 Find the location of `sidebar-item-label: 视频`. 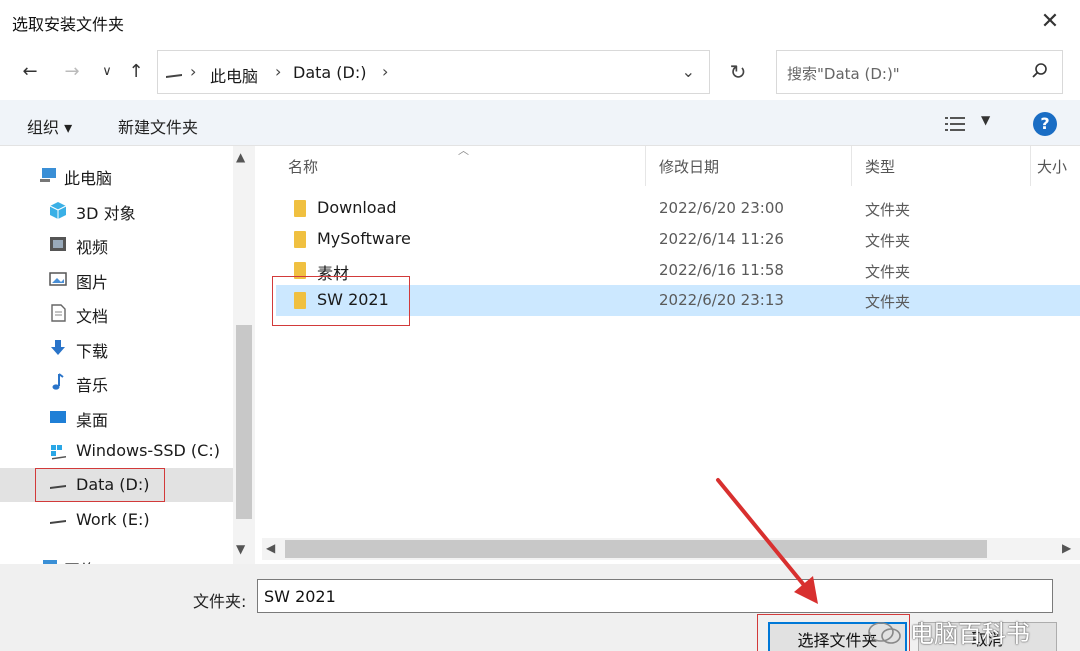

sidebar-item-label: 视频 is located at coordinates (92, 247).